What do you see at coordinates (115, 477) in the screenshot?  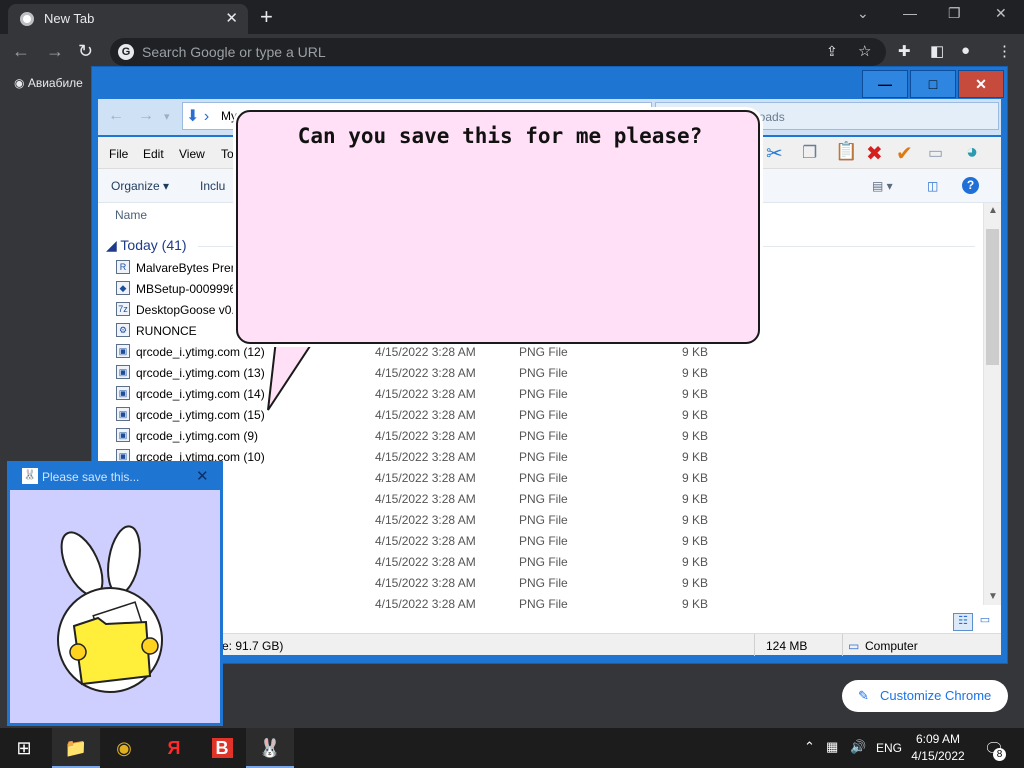 I see `popup-titlebar: 🐰 Please save this... ✕` at bounding box center [115, 477].